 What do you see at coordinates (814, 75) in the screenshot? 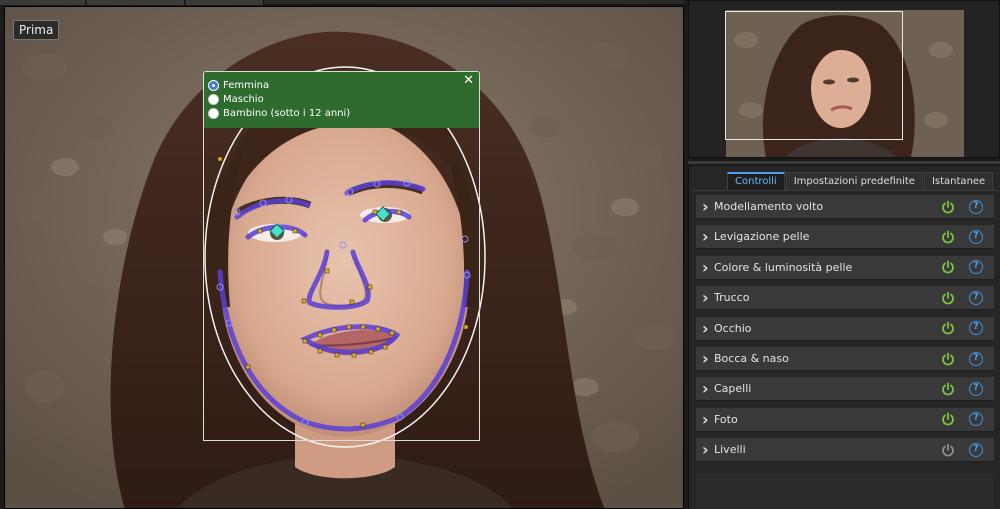
I see `navigator-view-frame` at bounding box center [814, 75].